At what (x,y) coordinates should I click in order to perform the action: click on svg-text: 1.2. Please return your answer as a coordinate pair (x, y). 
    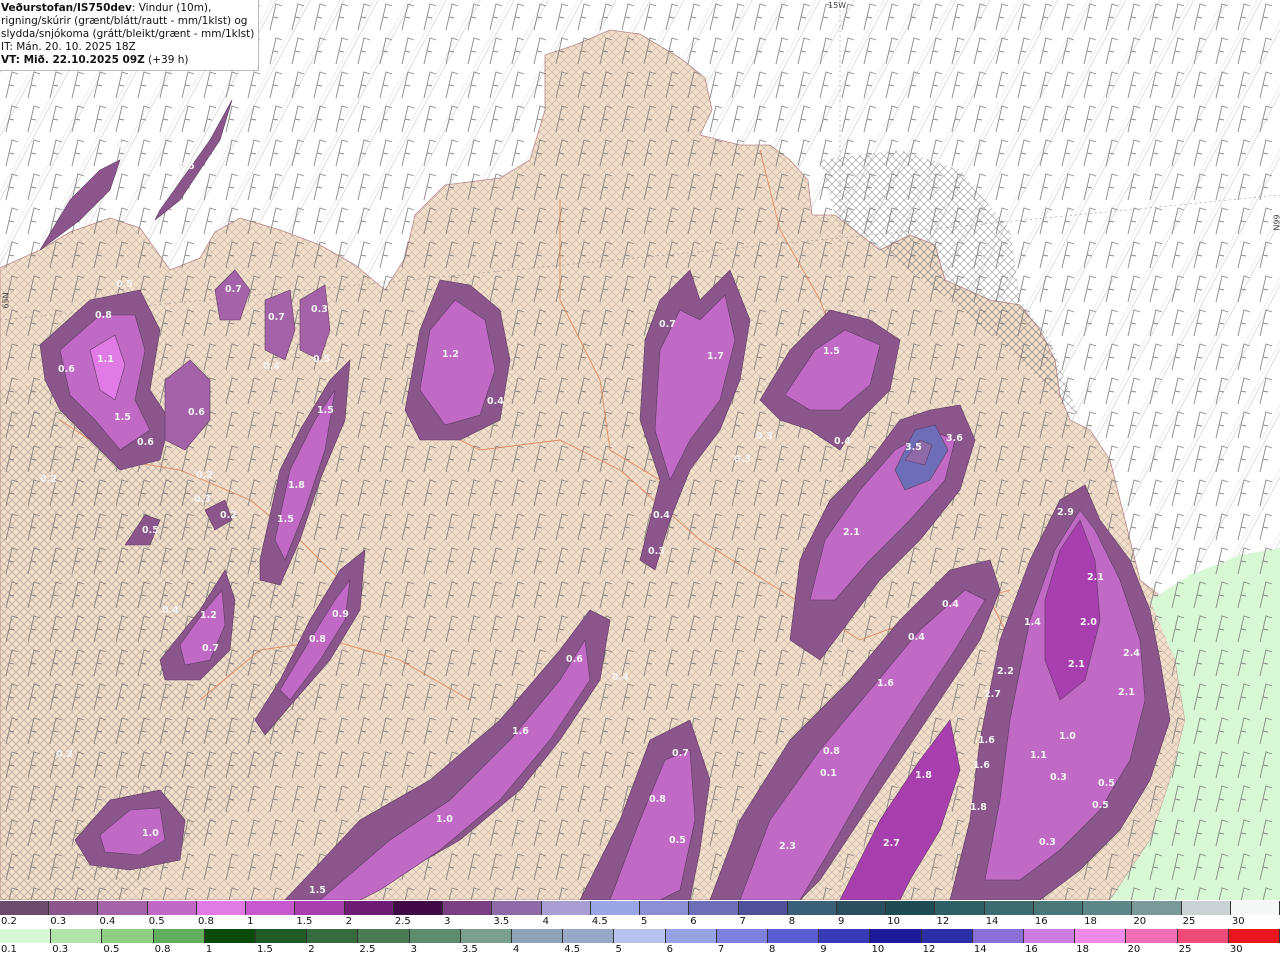
    Looking at the image, I should click on (208, 615).